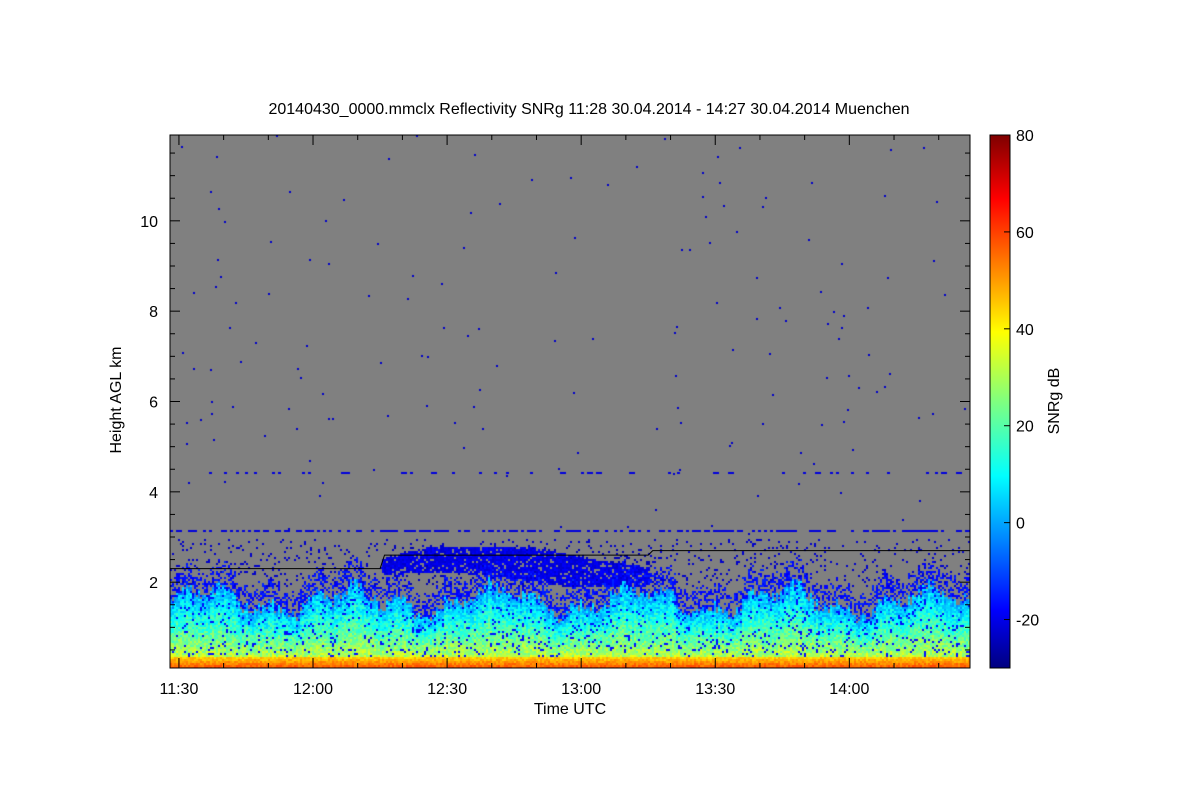 The height and width of the screenshot is (800, 1200). I want to click on svg-text: 12:00, so click(313, 689).